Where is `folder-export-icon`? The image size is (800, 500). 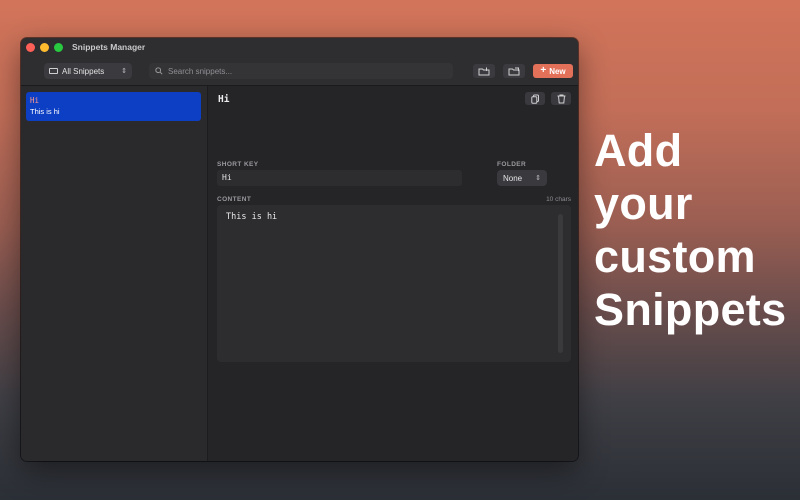 folder-export-icon is located at coordinates (514, 71).